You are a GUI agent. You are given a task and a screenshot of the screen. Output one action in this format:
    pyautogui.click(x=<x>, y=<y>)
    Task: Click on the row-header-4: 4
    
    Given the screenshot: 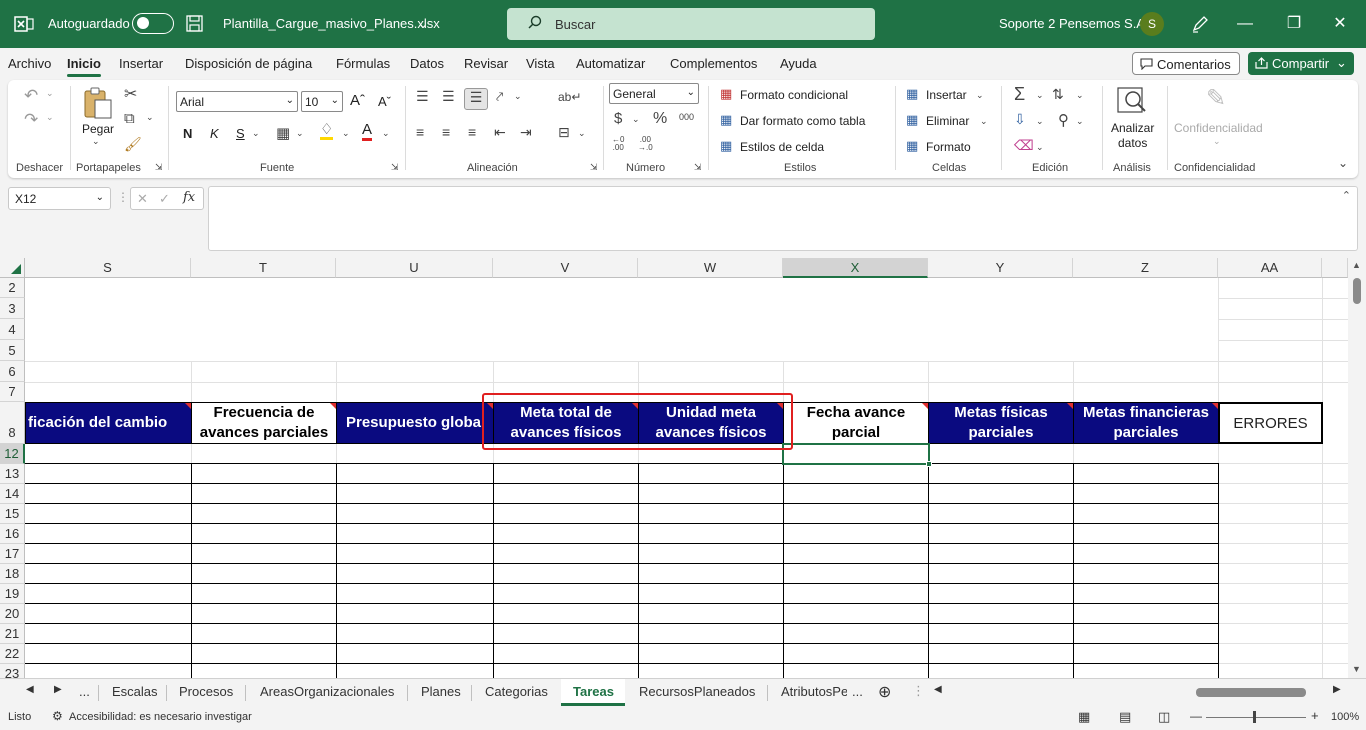 What is the action you would take?
    pyautogui.click(x=12, y=329)
    